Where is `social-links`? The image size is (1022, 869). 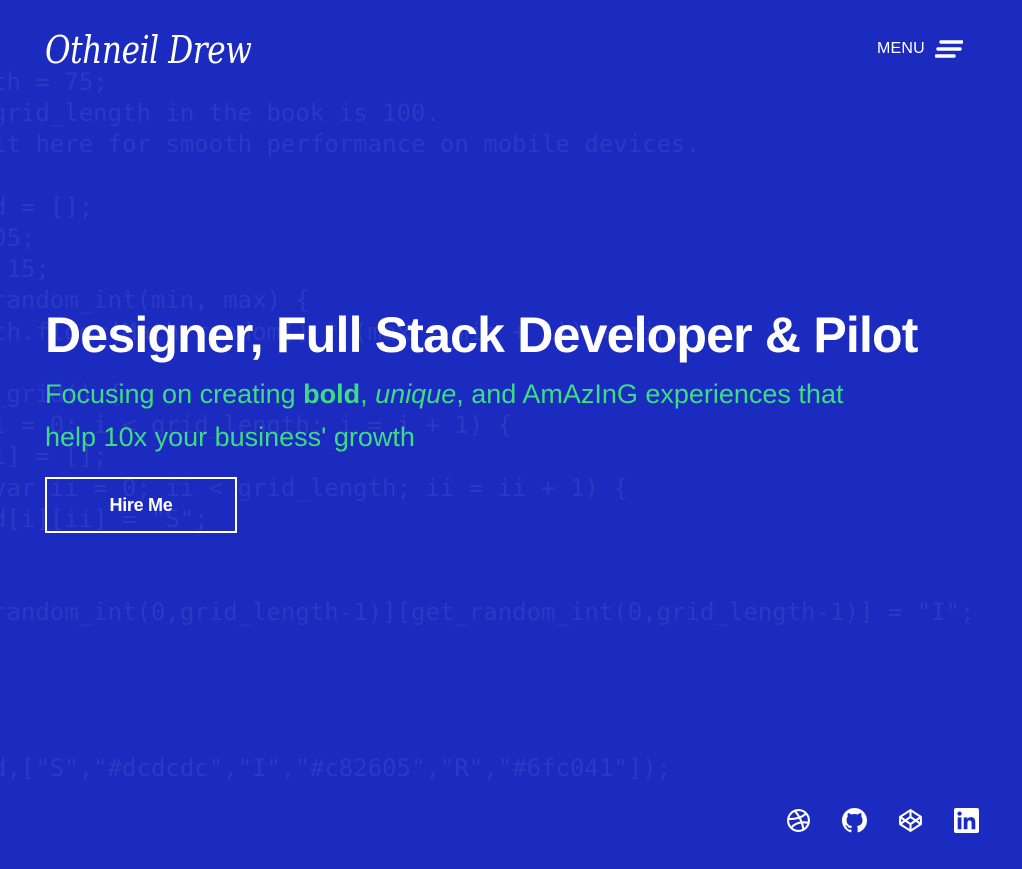 social-links is located at coordinates (882, 820).